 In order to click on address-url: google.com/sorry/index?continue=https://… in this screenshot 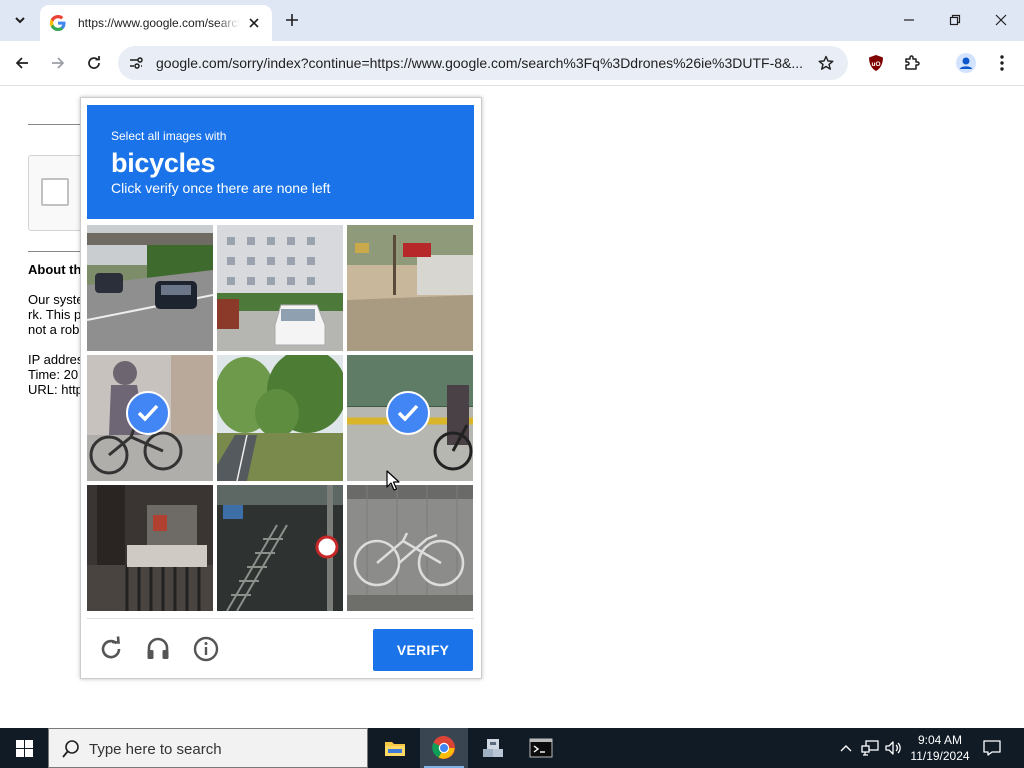, I will do `click(480, 63)`.